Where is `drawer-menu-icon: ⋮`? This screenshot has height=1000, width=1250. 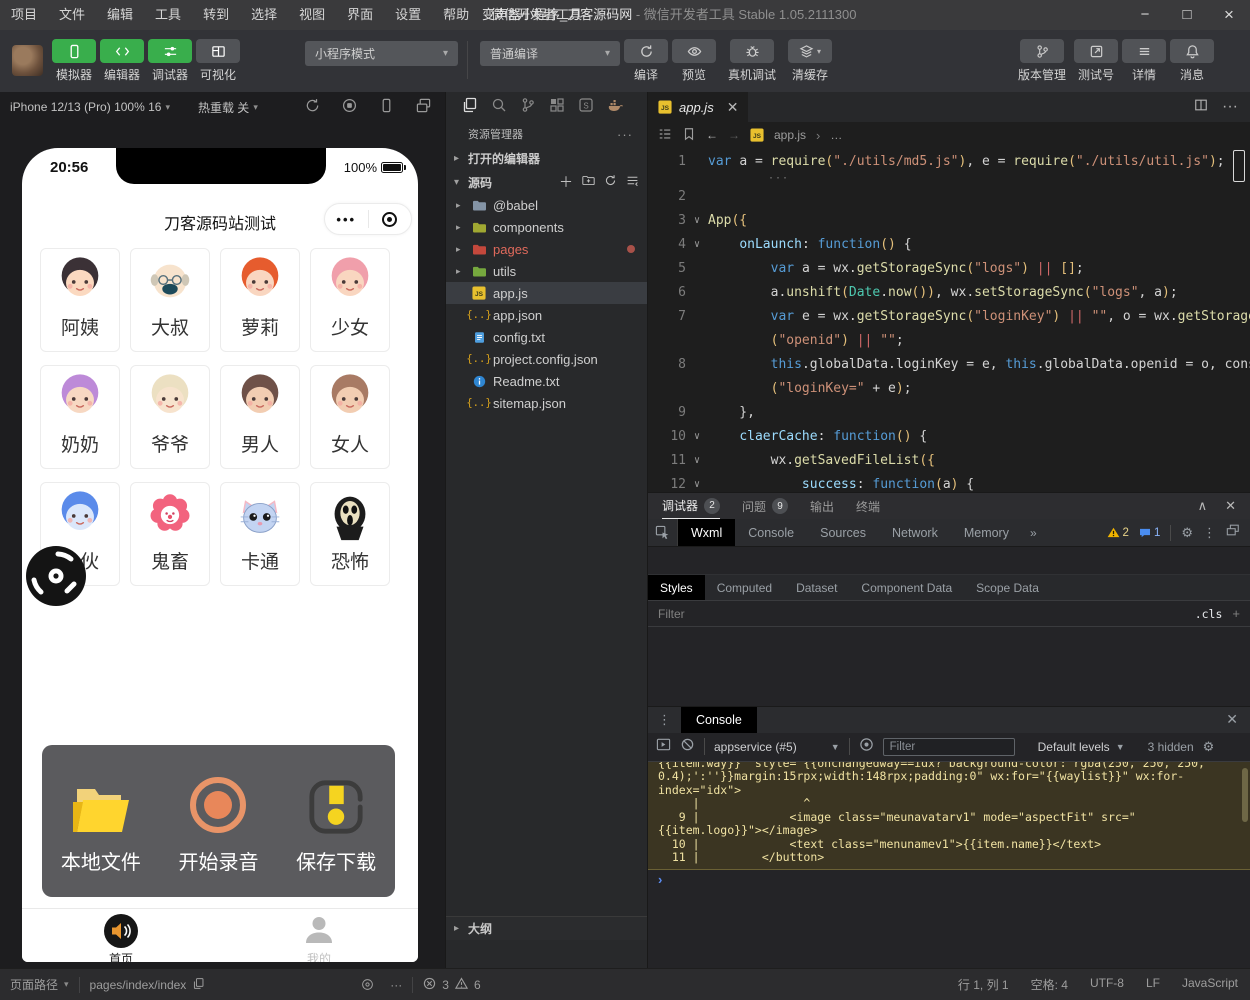
drawer-menu-icon: ⋮ is located at coordinates (664, 720).